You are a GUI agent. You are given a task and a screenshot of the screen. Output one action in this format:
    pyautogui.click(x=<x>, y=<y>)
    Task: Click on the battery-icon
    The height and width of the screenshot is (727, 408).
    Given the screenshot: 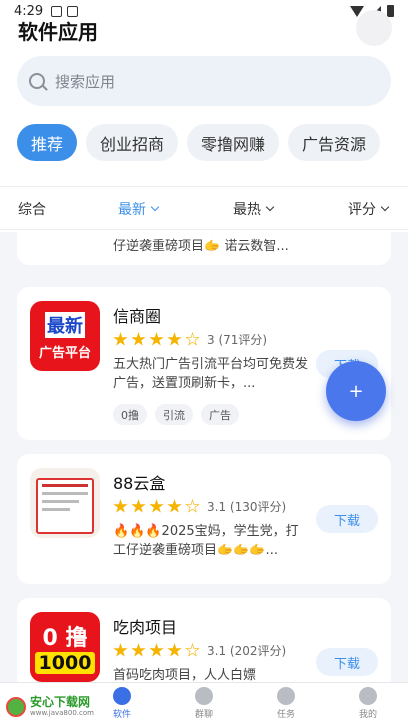 What is the action you would take?
    pyautogui.click(x=390, y=11)
    